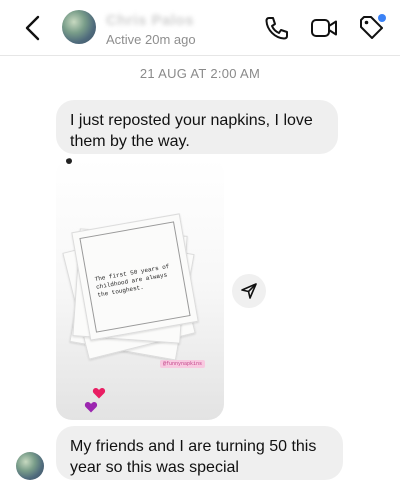 The height and width of the screenshot is (501, 400). What do you see at coordinates (324, 28) in the screenshot?
I see `video-call-icon` at bounding box center [324, 28].